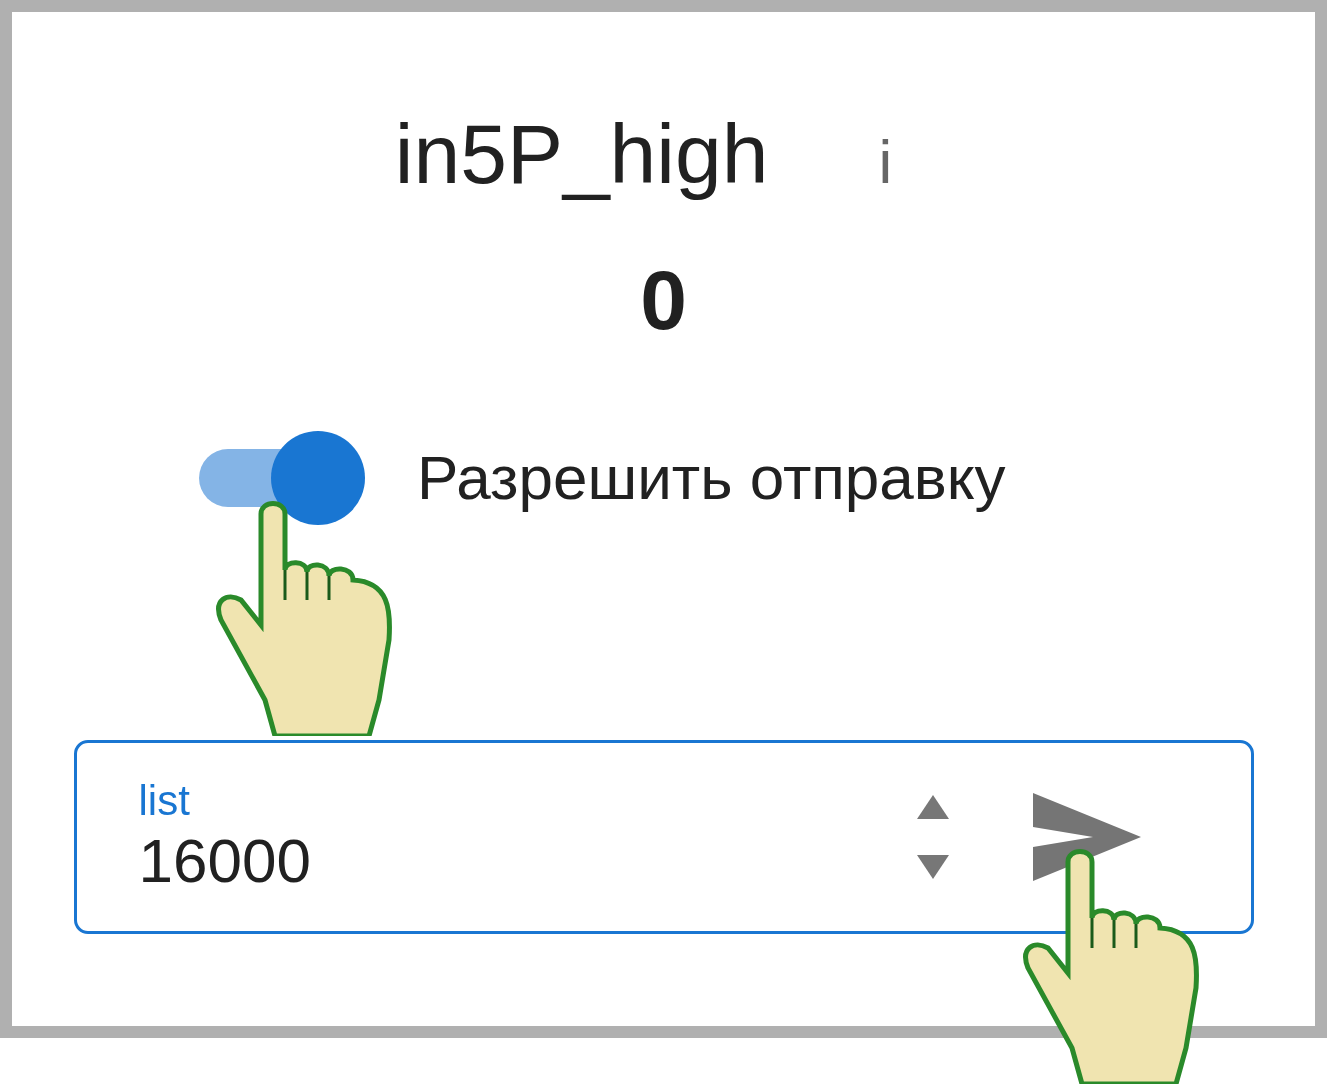  What do you see at coordinates (581, 154) in the screenshot?
I see `widget-title: in5P_high` at bounding box center [581, 154].